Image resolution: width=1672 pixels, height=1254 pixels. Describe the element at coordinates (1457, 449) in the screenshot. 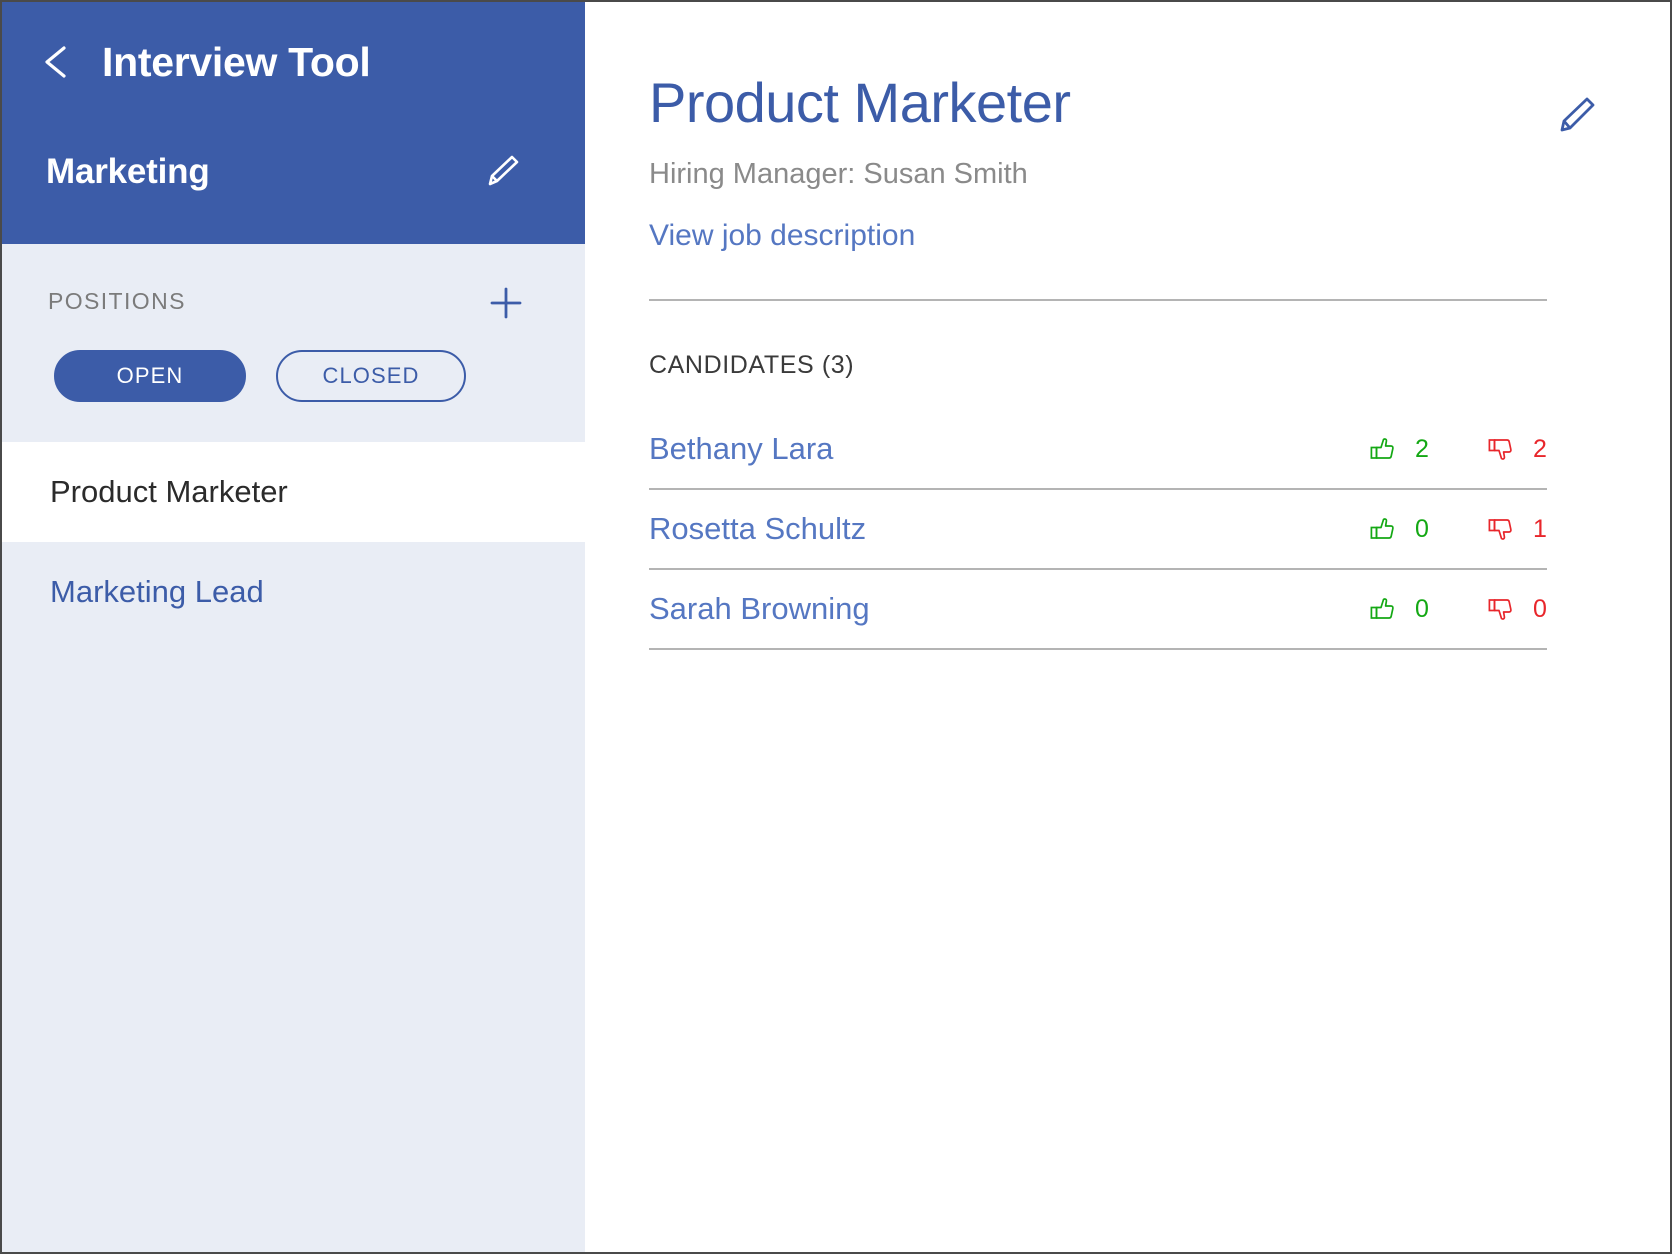

I see `vote-counts: 2 2` at that location.